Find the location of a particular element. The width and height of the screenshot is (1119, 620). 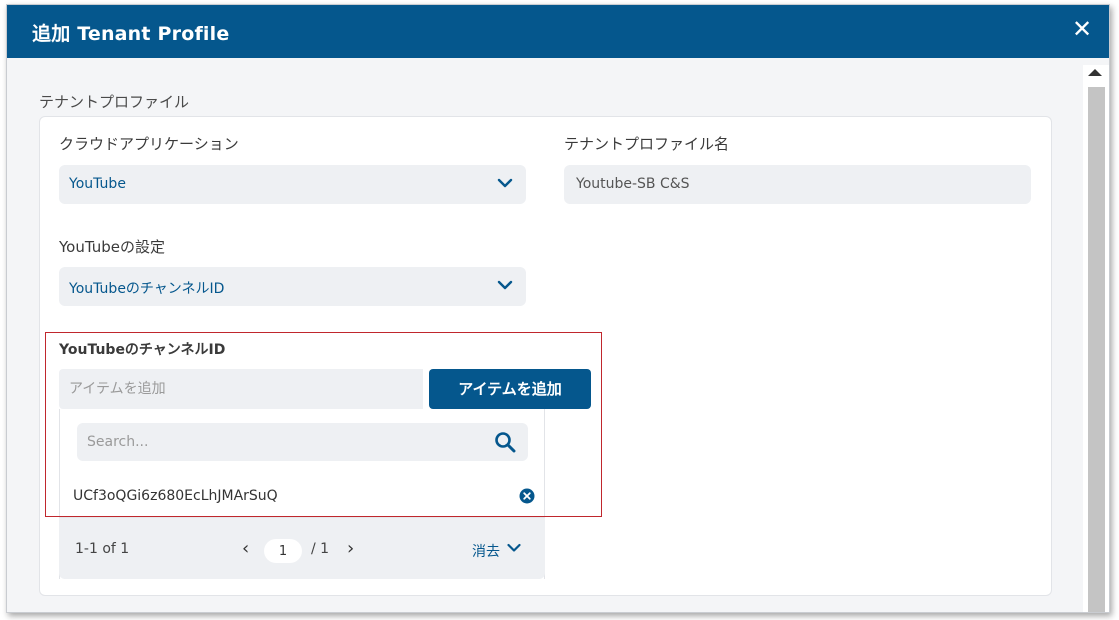

next-page-button: › is located at coordinates (350, 548).